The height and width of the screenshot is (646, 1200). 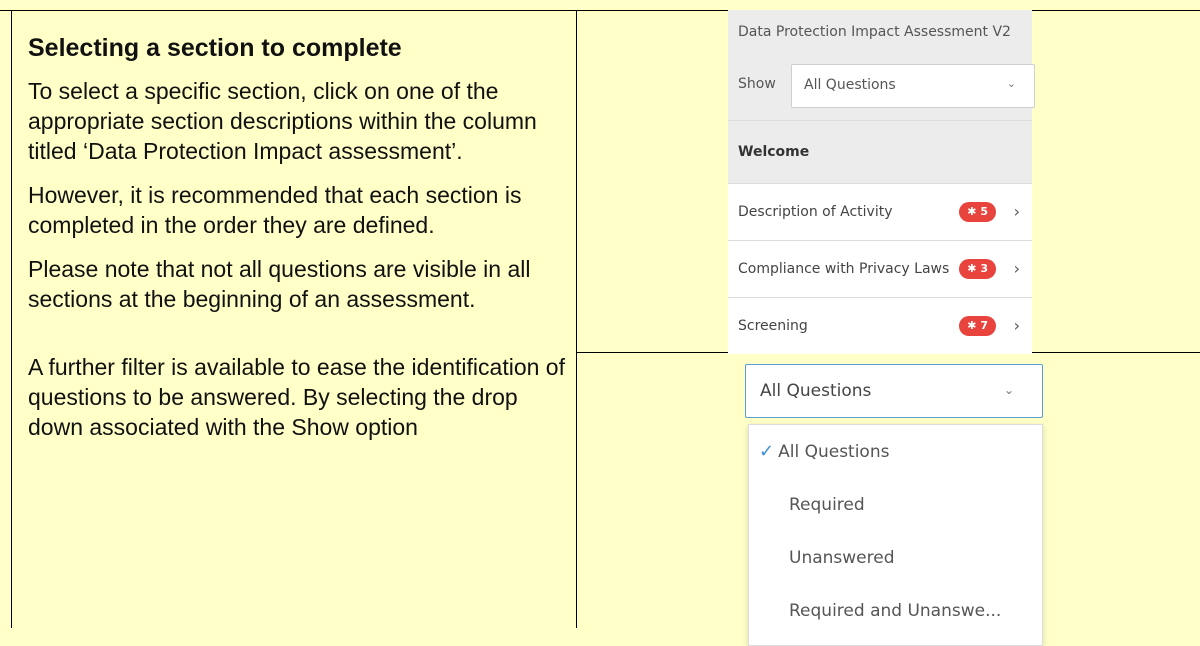 I want to click on sidebar-item-section: Description of Activity ✱ 5 ›, so click(x=880, y=211).